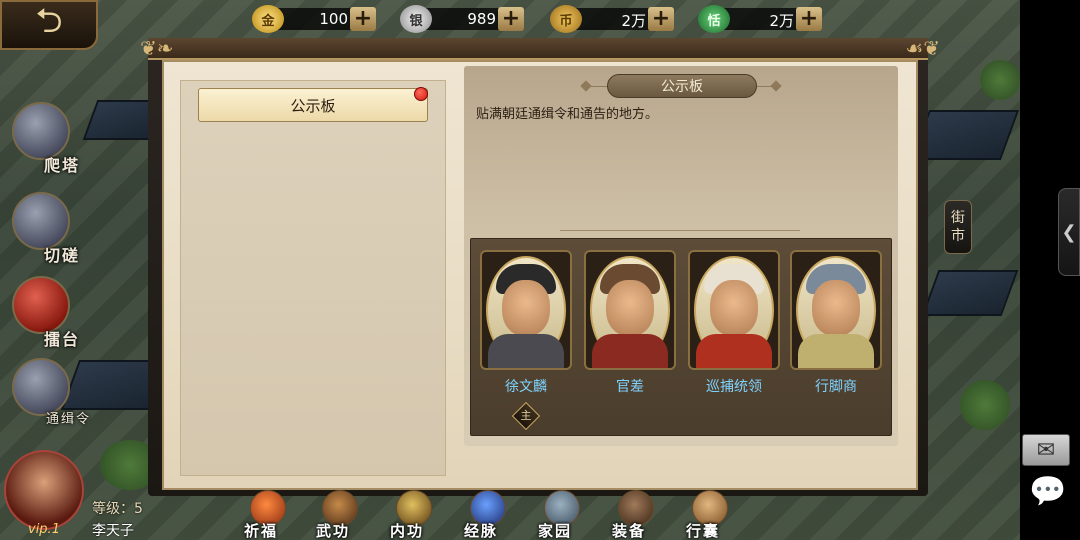 The image size is (1080, 540). I want to click on npc-name: 徐文麟, so click(526, 387).